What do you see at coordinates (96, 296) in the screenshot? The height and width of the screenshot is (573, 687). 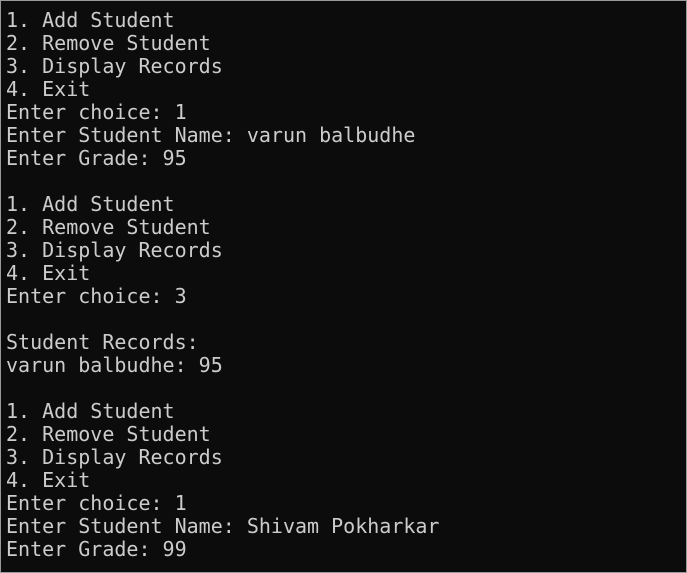 I see `terminal-line: Enter choice: 3` at bounding box center [96, 296].